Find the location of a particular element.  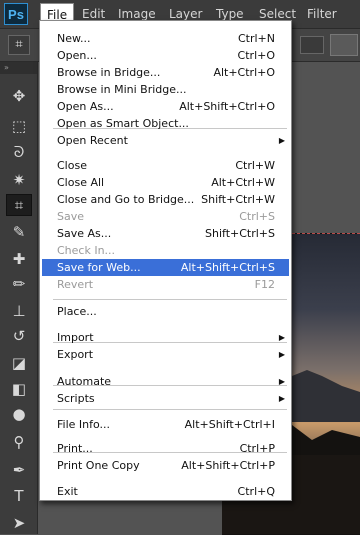

menu-item-automate: Automate ▶ is located at coordinates (165, 381).